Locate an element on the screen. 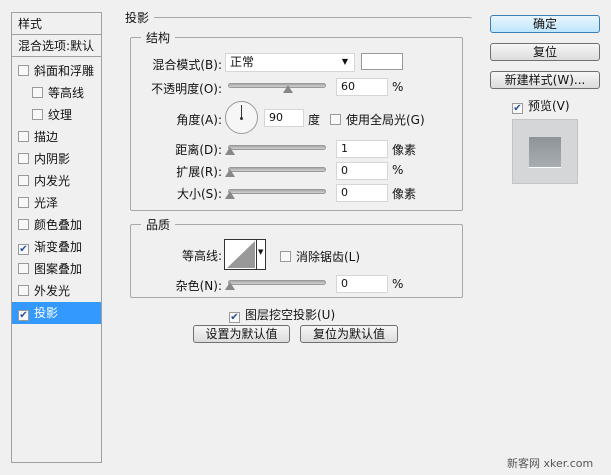  style-item-label: 图案叠加 is located at coordinates (58, 269).